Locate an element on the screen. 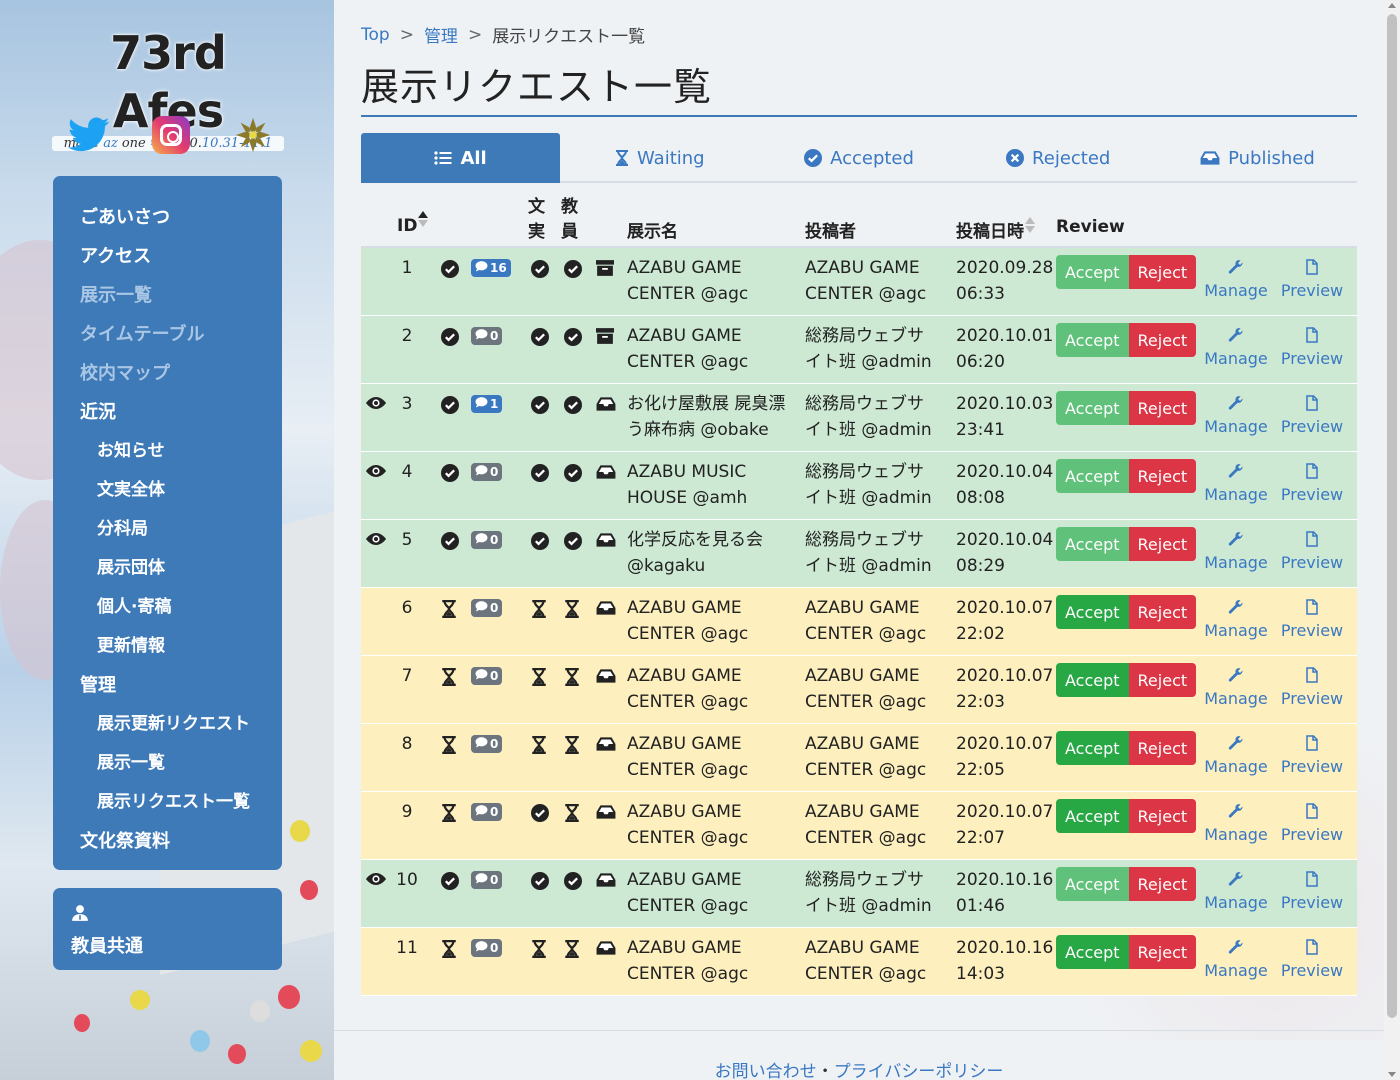  comment-badge: 16 is located at coordinates (491, 268).